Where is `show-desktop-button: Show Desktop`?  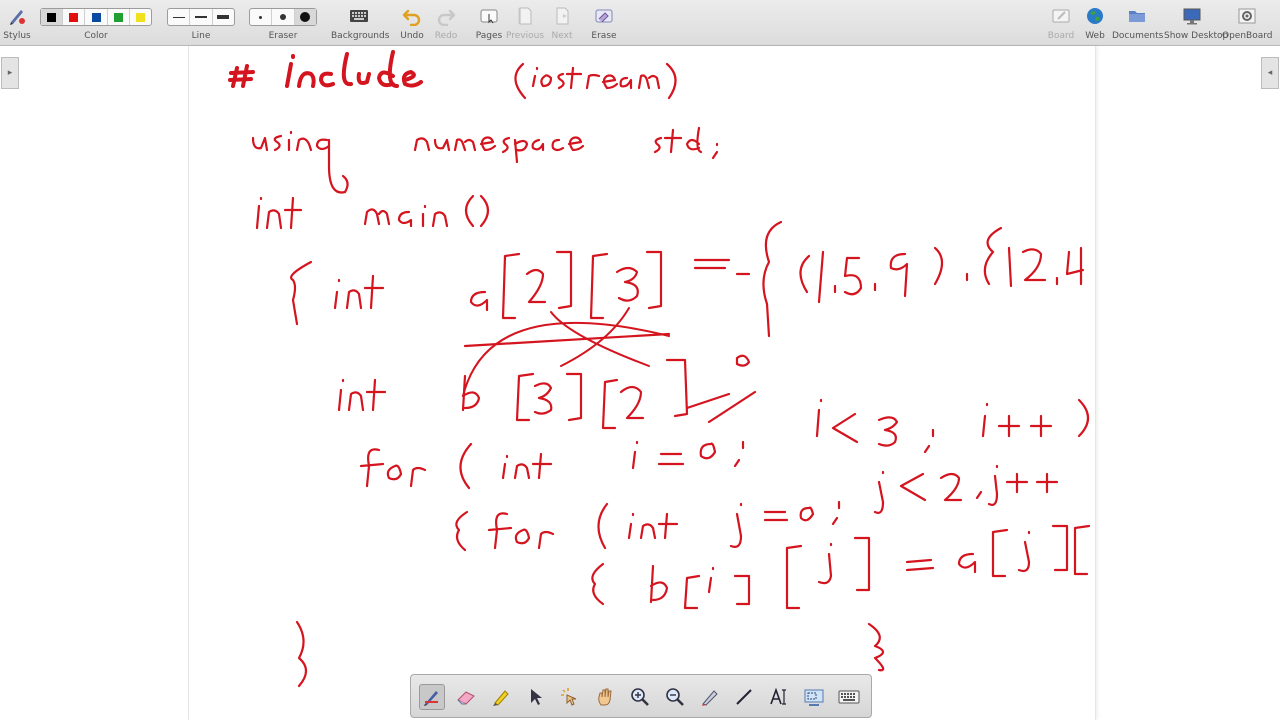
show-desktop-button: Show Desktop is located at coordinates (1196, 22).